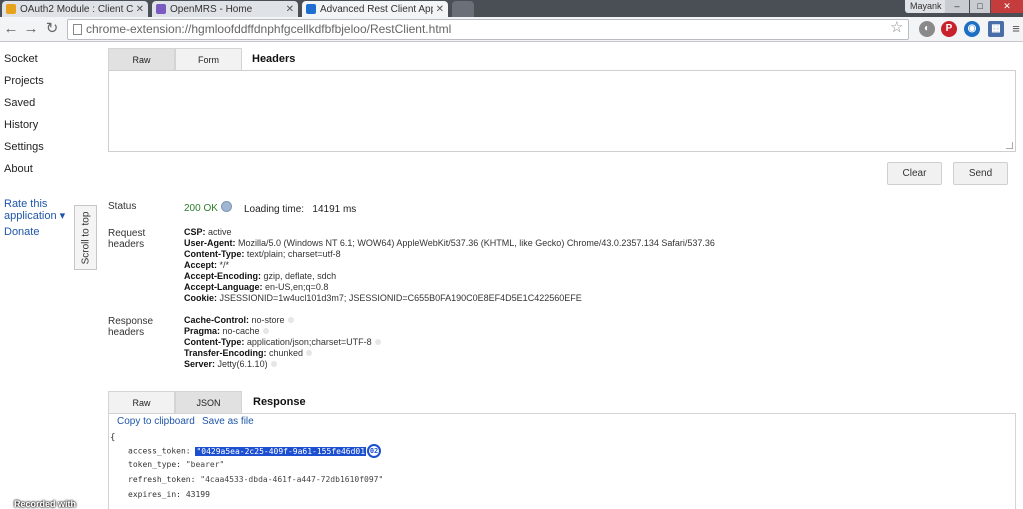 This screenshot has height=509, width=1023. I want to click on request-header-row: Accept-Encoding: gzip, deflate, sdch, so click(260, 276).